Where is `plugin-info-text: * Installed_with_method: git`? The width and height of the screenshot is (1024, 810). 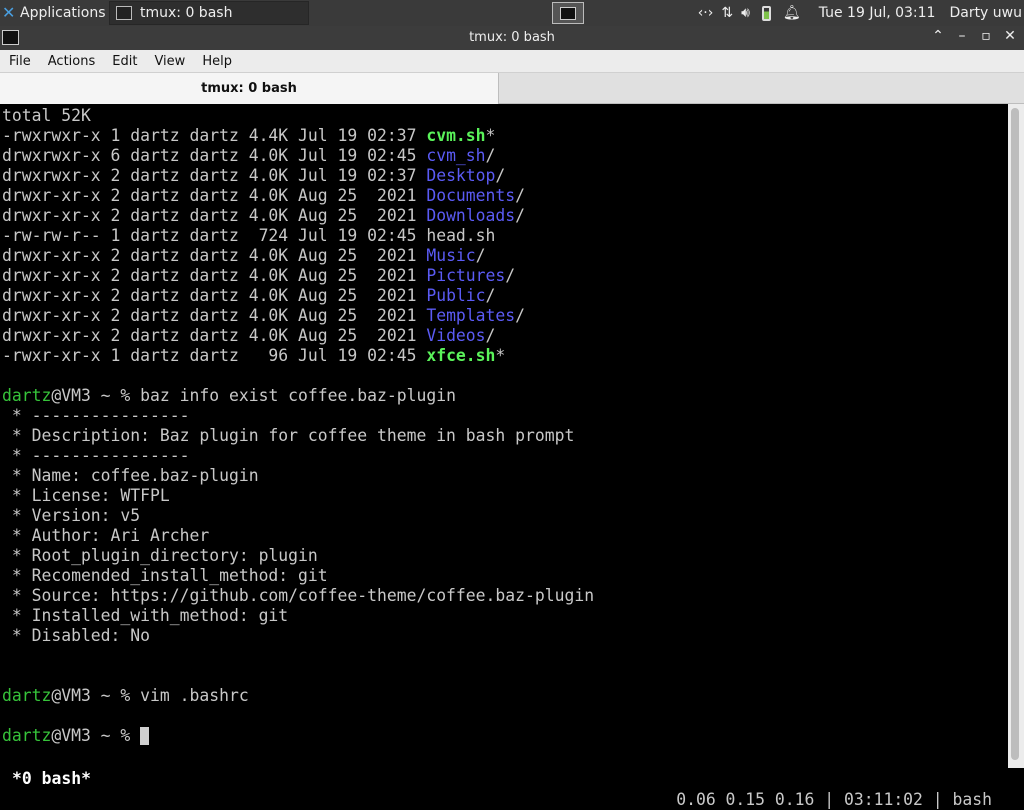
plugin-info-text: * Installed_with_method: git is located at coordinates (145, 615).